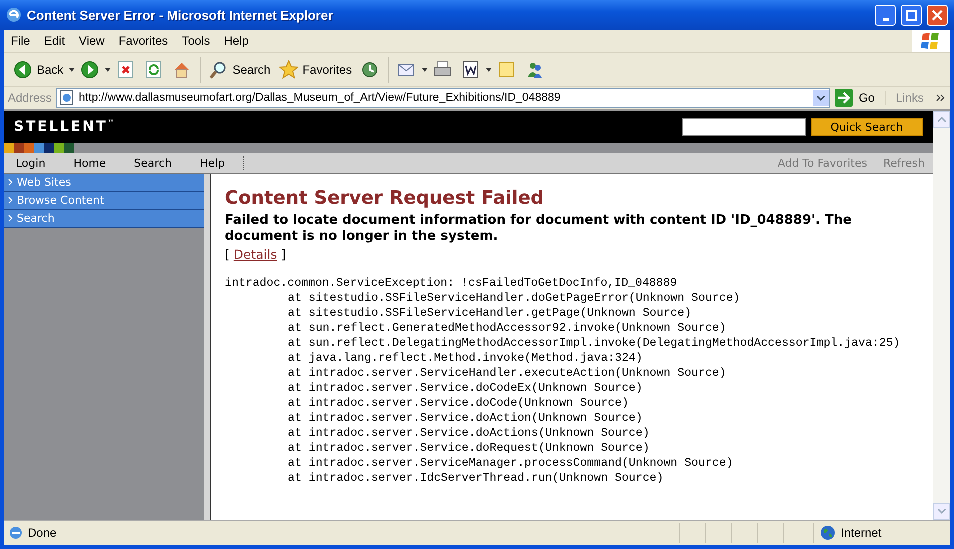 The image size is (954, 549). Describe the element at coordinates (196, 41) in the screenshot. I see `menu-item: Tools` at that location.